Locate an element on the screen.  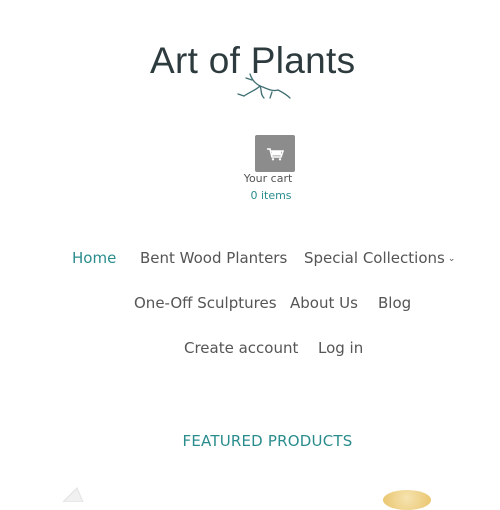
nav-special-collections: Special Collections ⌄ is located at coordinates (379, 258).